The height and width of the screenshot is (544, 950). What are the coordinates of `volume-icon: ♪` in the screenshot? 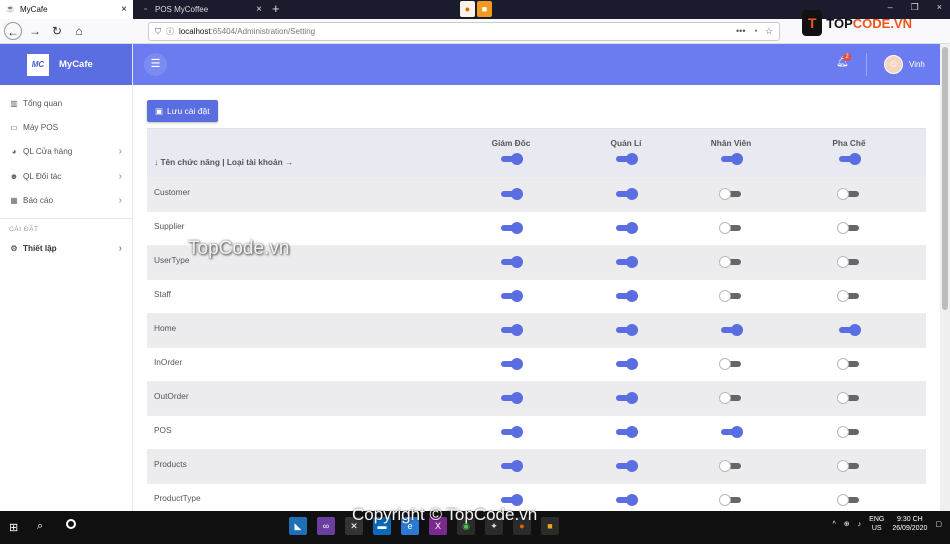 It's located at (860, 524).